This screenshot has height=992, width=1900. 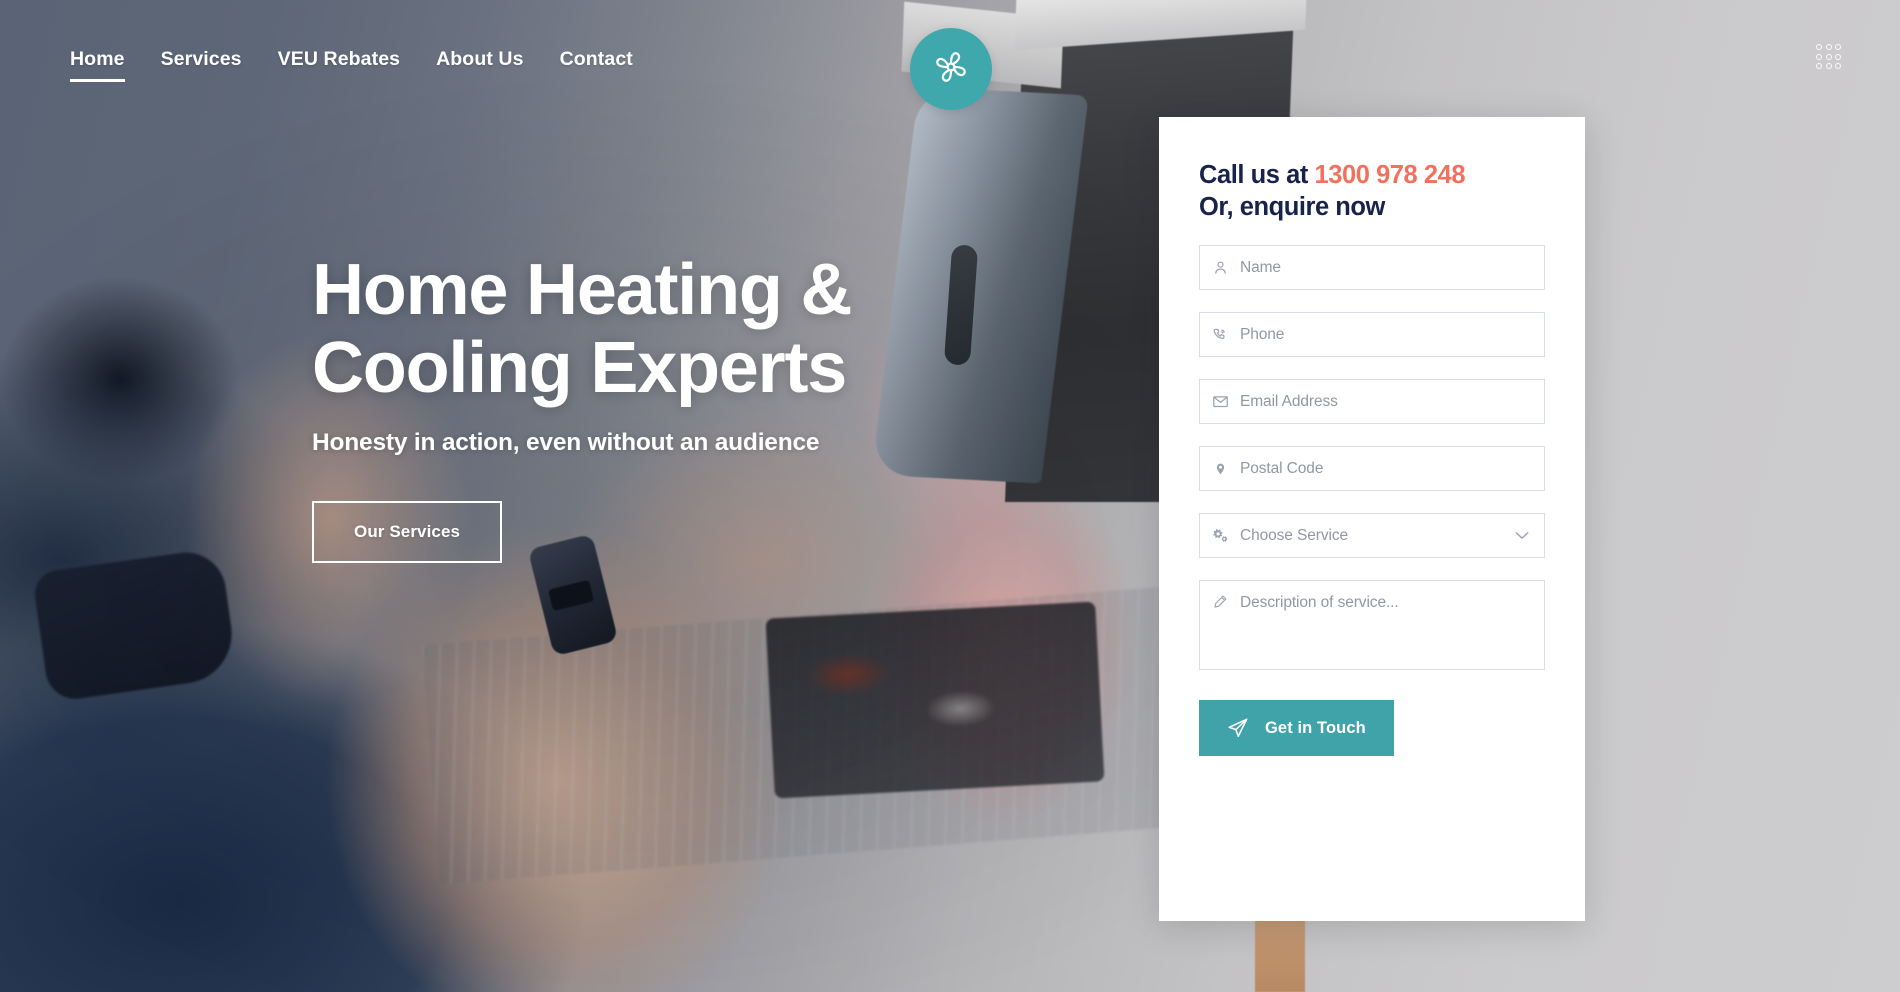 What do you see at coordinates (1372, 402) in the screenshot?
I see `email-field: Email Address` at bounding box center [1372, 402].